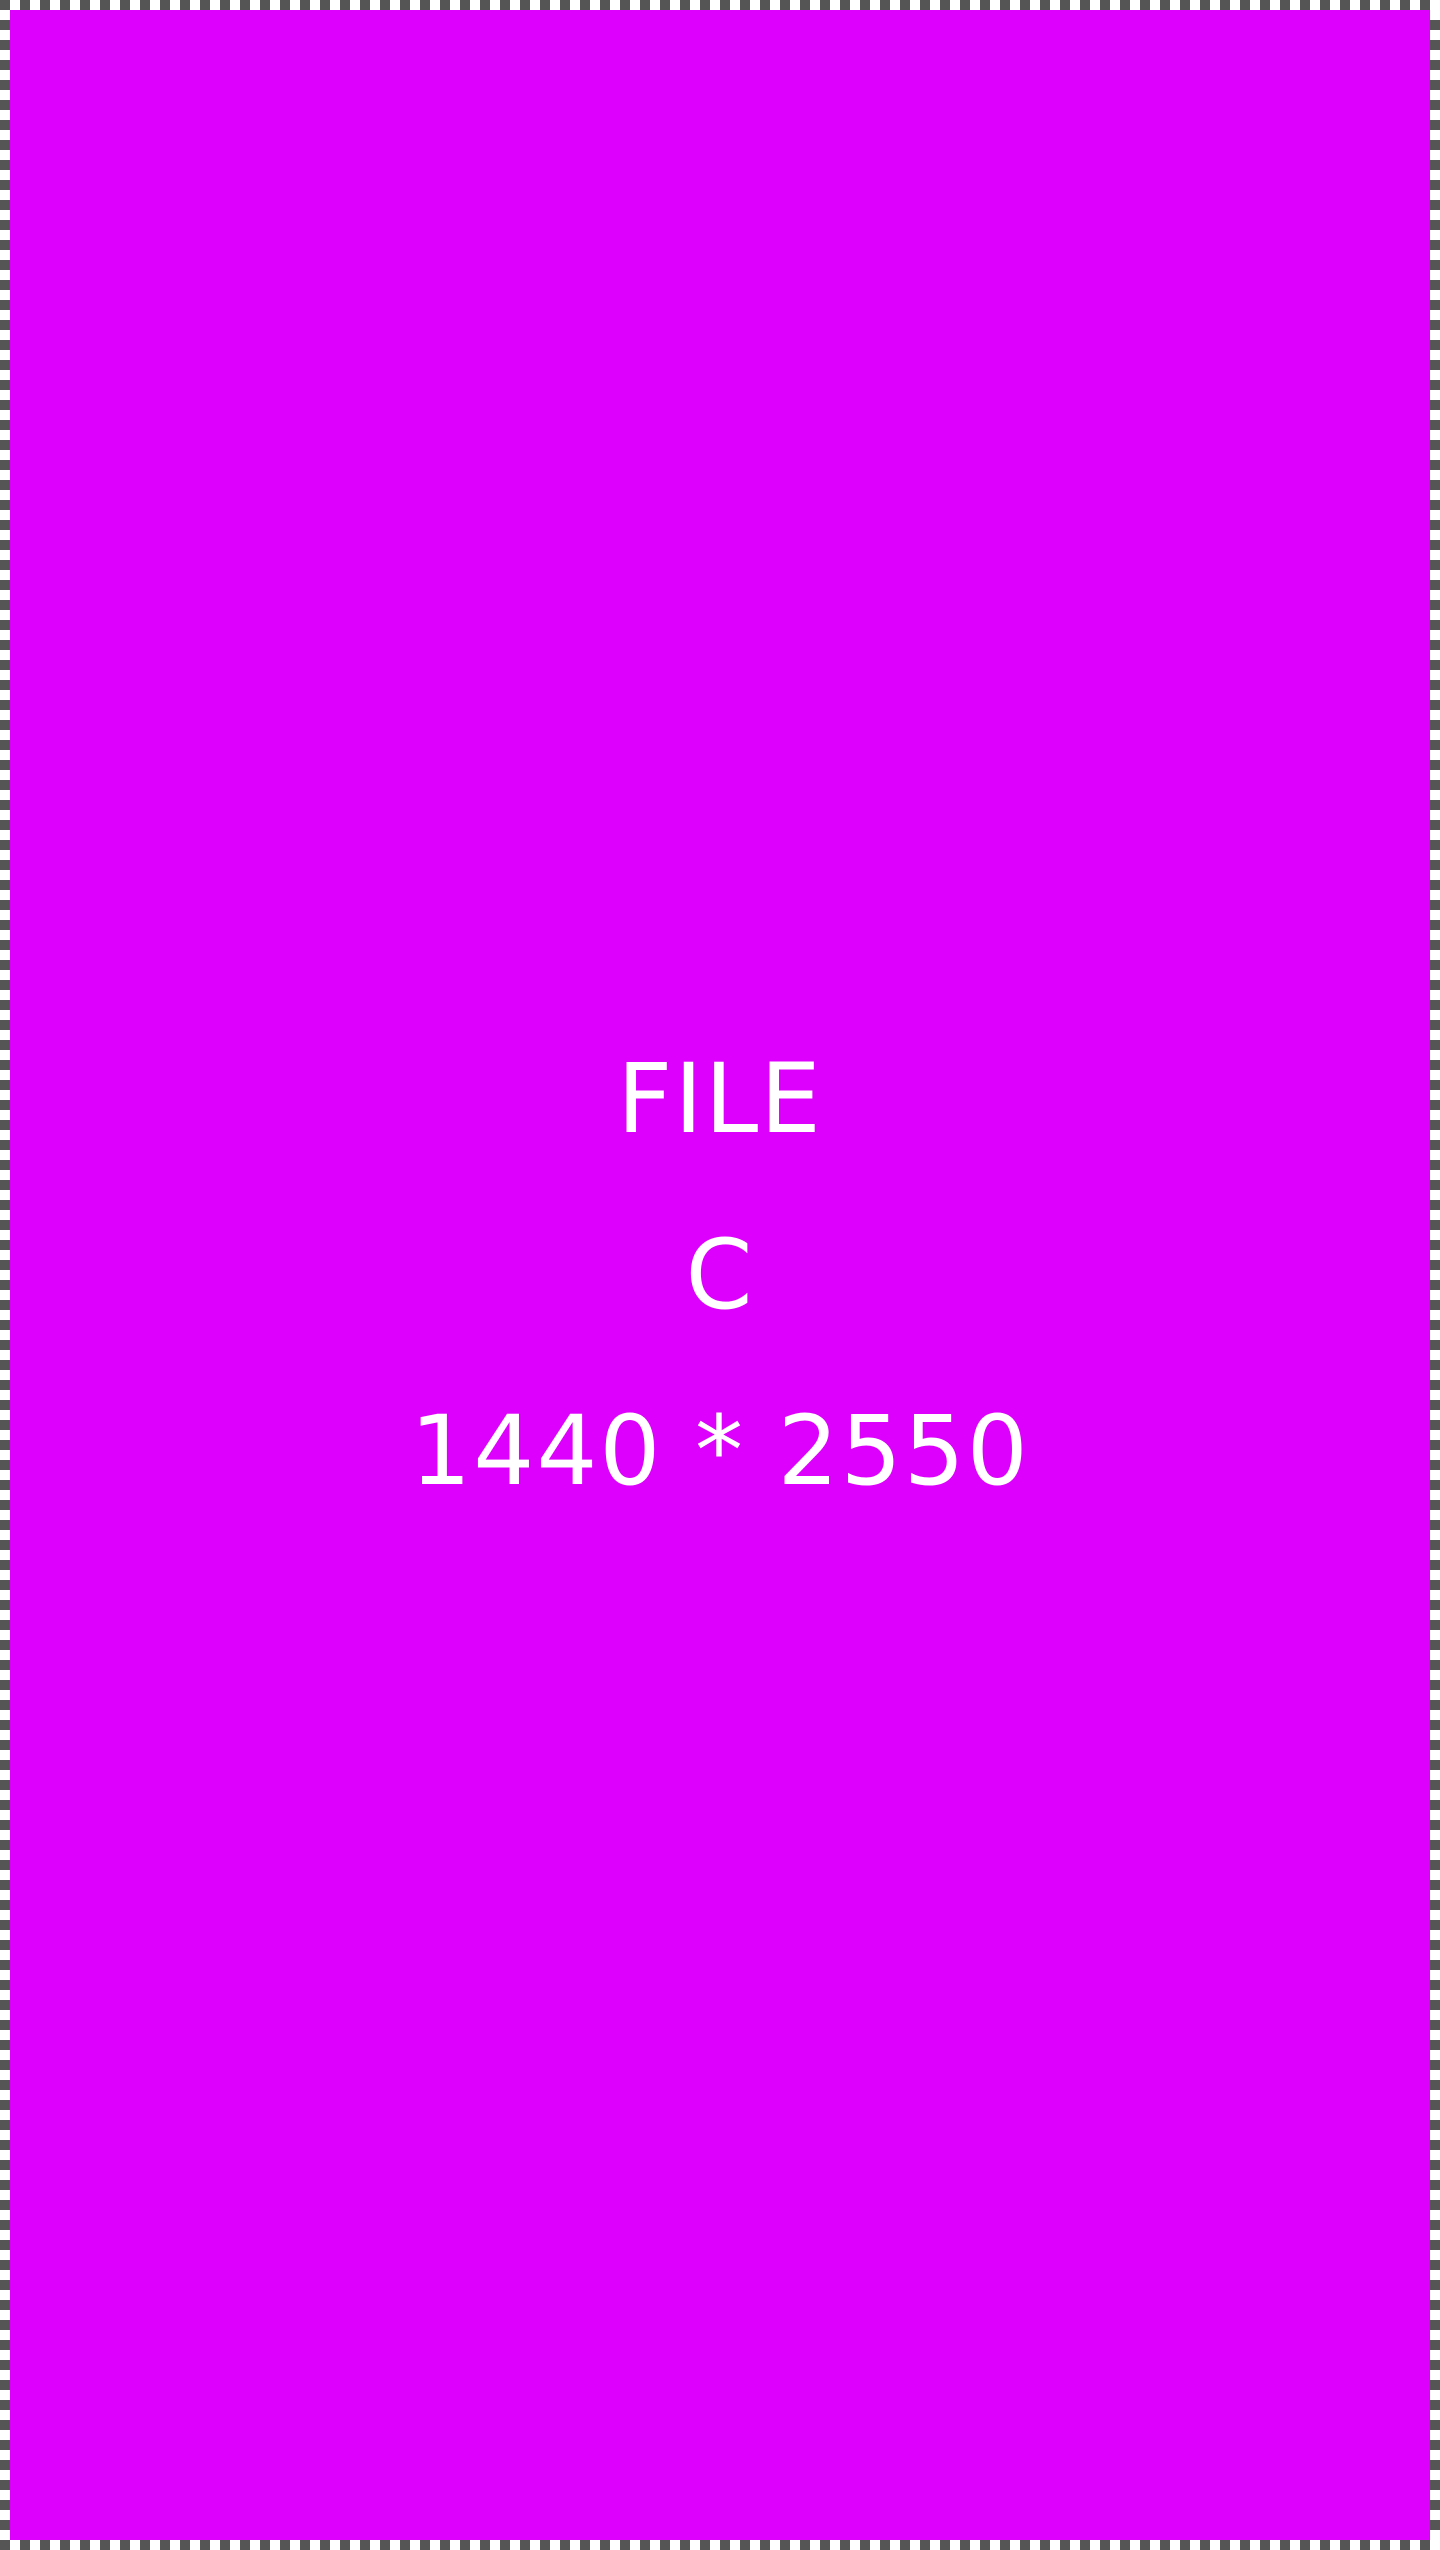 The width and height of the screenshot is (1440, 2550). Describe the element at coordinates (720, 1099) in the screenshot. I see `file-label: FILE` at that location.